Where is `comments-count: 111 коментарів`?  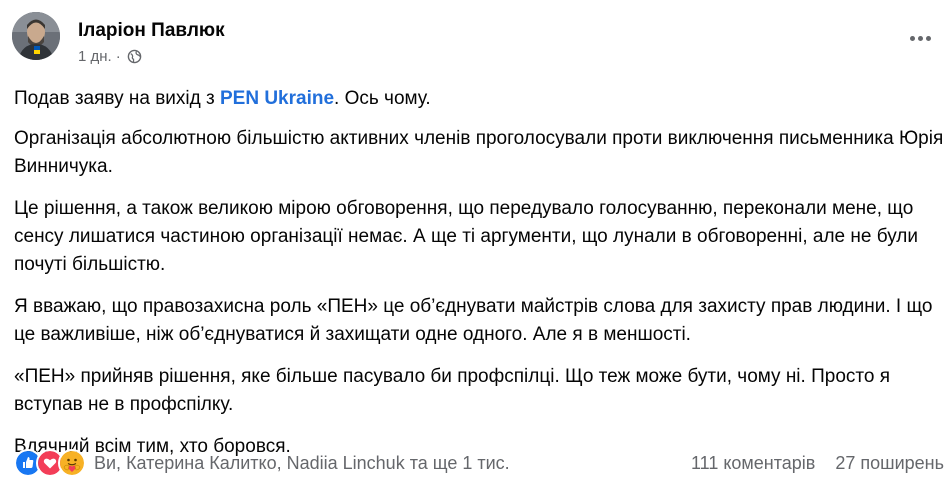 comments-count: 111 коментарів is located at coordinates (753, 463).